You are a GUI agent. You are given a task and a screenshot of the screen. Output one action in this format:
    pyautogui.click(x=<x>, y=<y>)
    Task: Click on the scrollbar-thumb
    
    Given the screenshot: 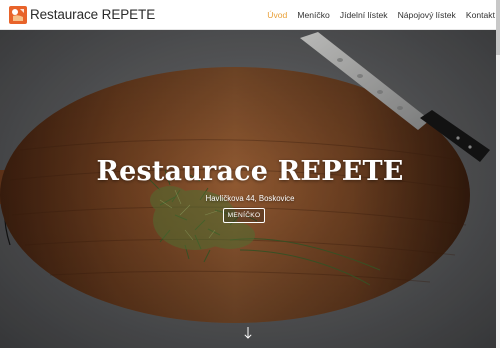 What is the action you would take?
    pyautogui.click(x=498, y=27)
    